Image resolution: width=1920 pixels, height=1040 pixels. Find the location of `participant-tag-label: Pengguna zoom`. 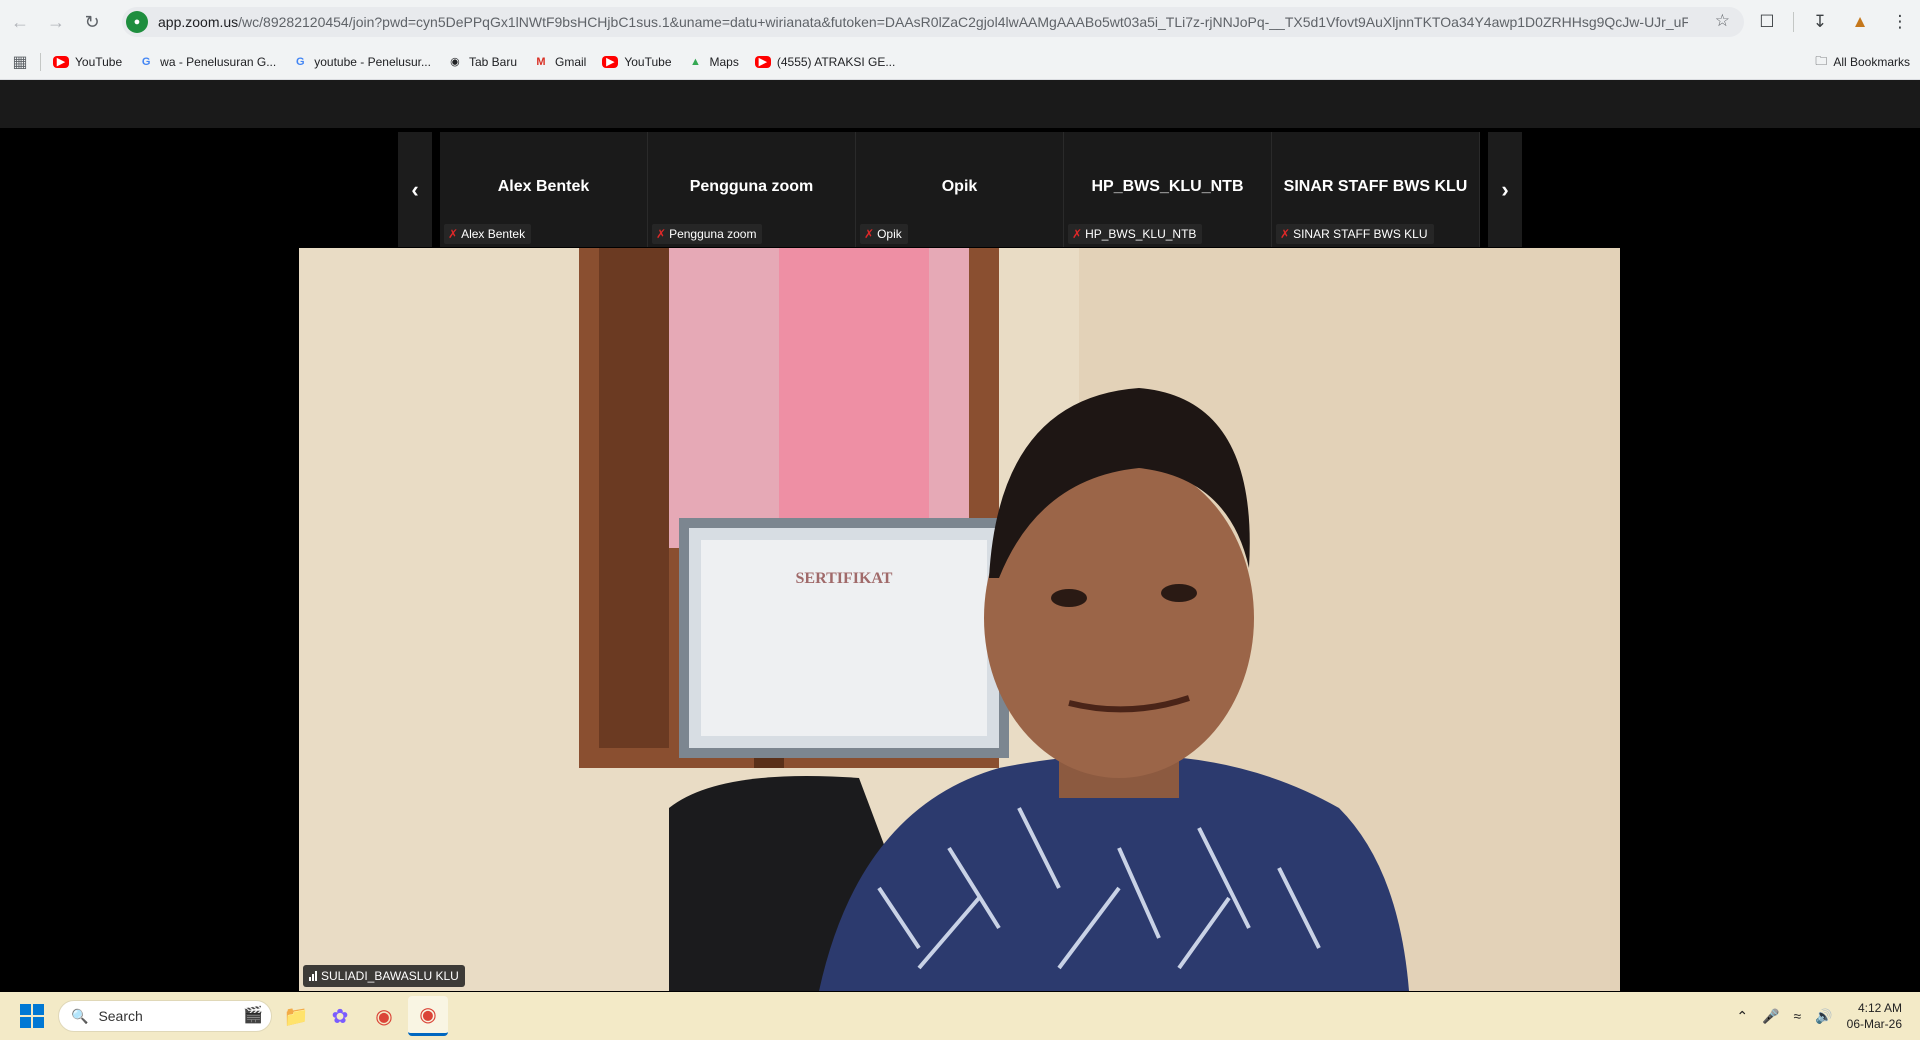

participant-tag-label: Pengguna zoom is located at coordinates (713, 234).